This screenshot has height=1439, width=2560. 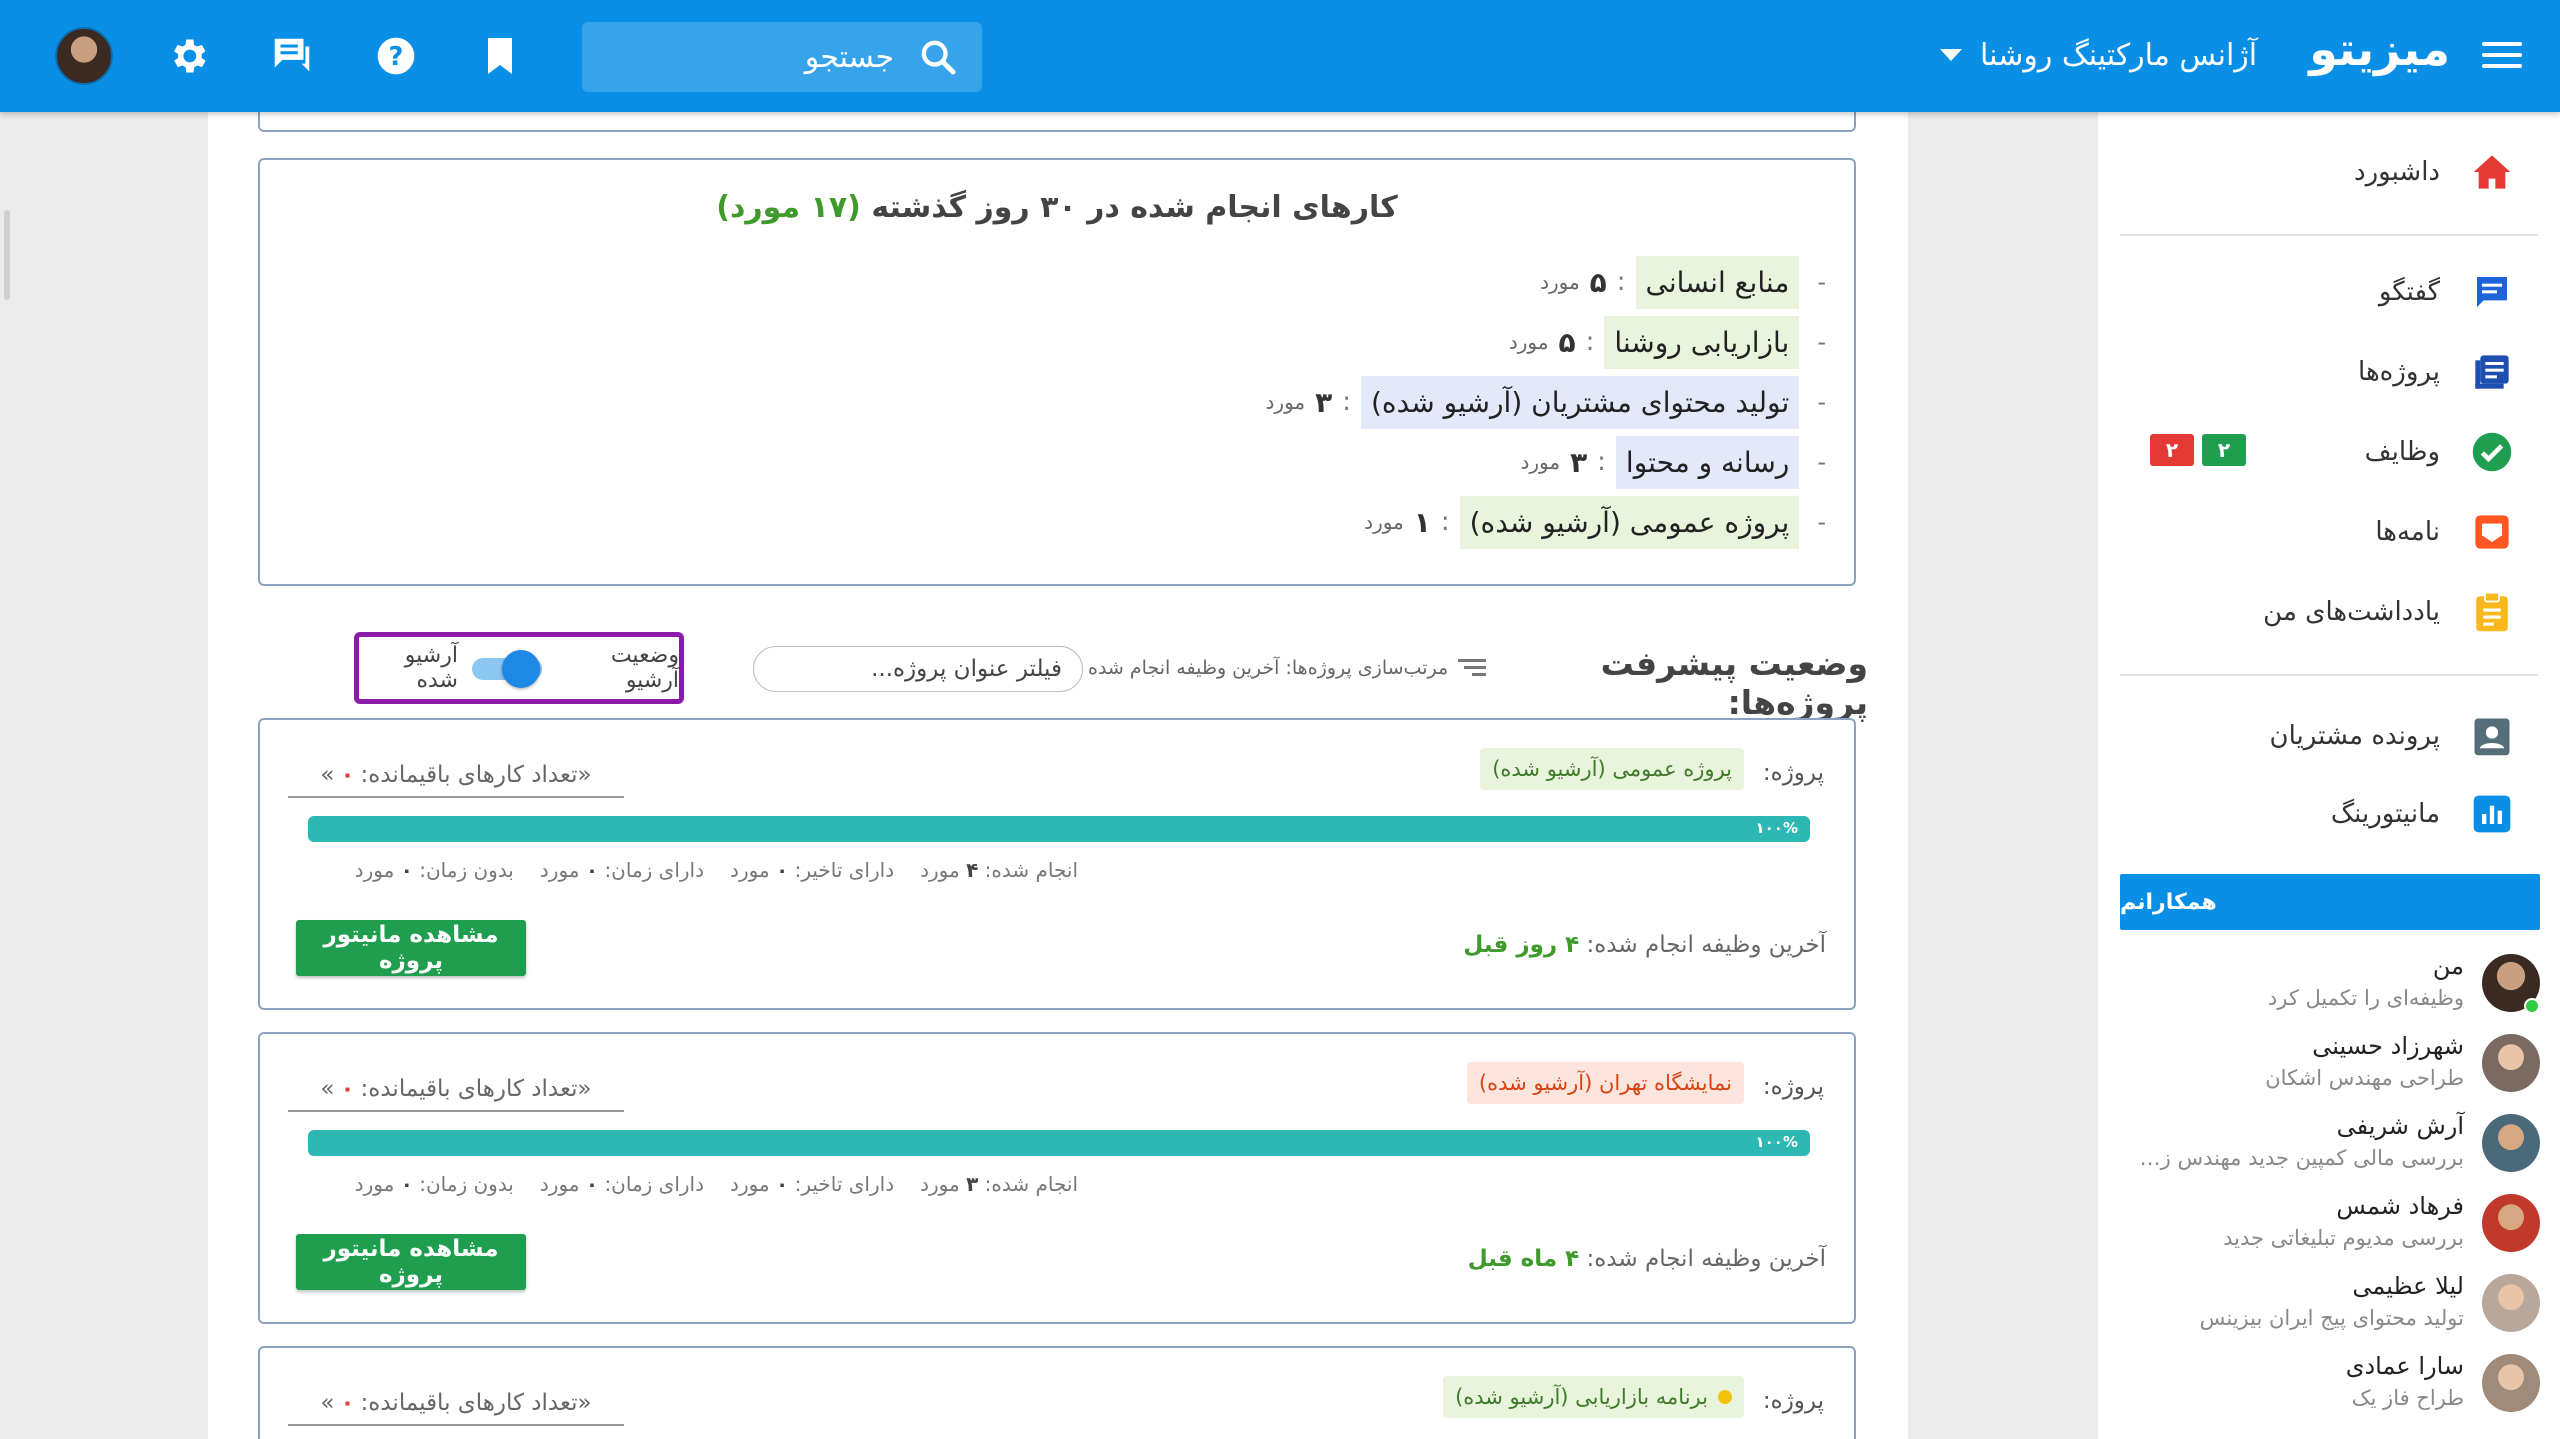 What do you see at coordinates (2330, 1310) in the screenshot?
I see `colleague-item: لیلا عظیمی تولید محتوای پیج ایران بیزینس` at bounding box center [2330, 1310].